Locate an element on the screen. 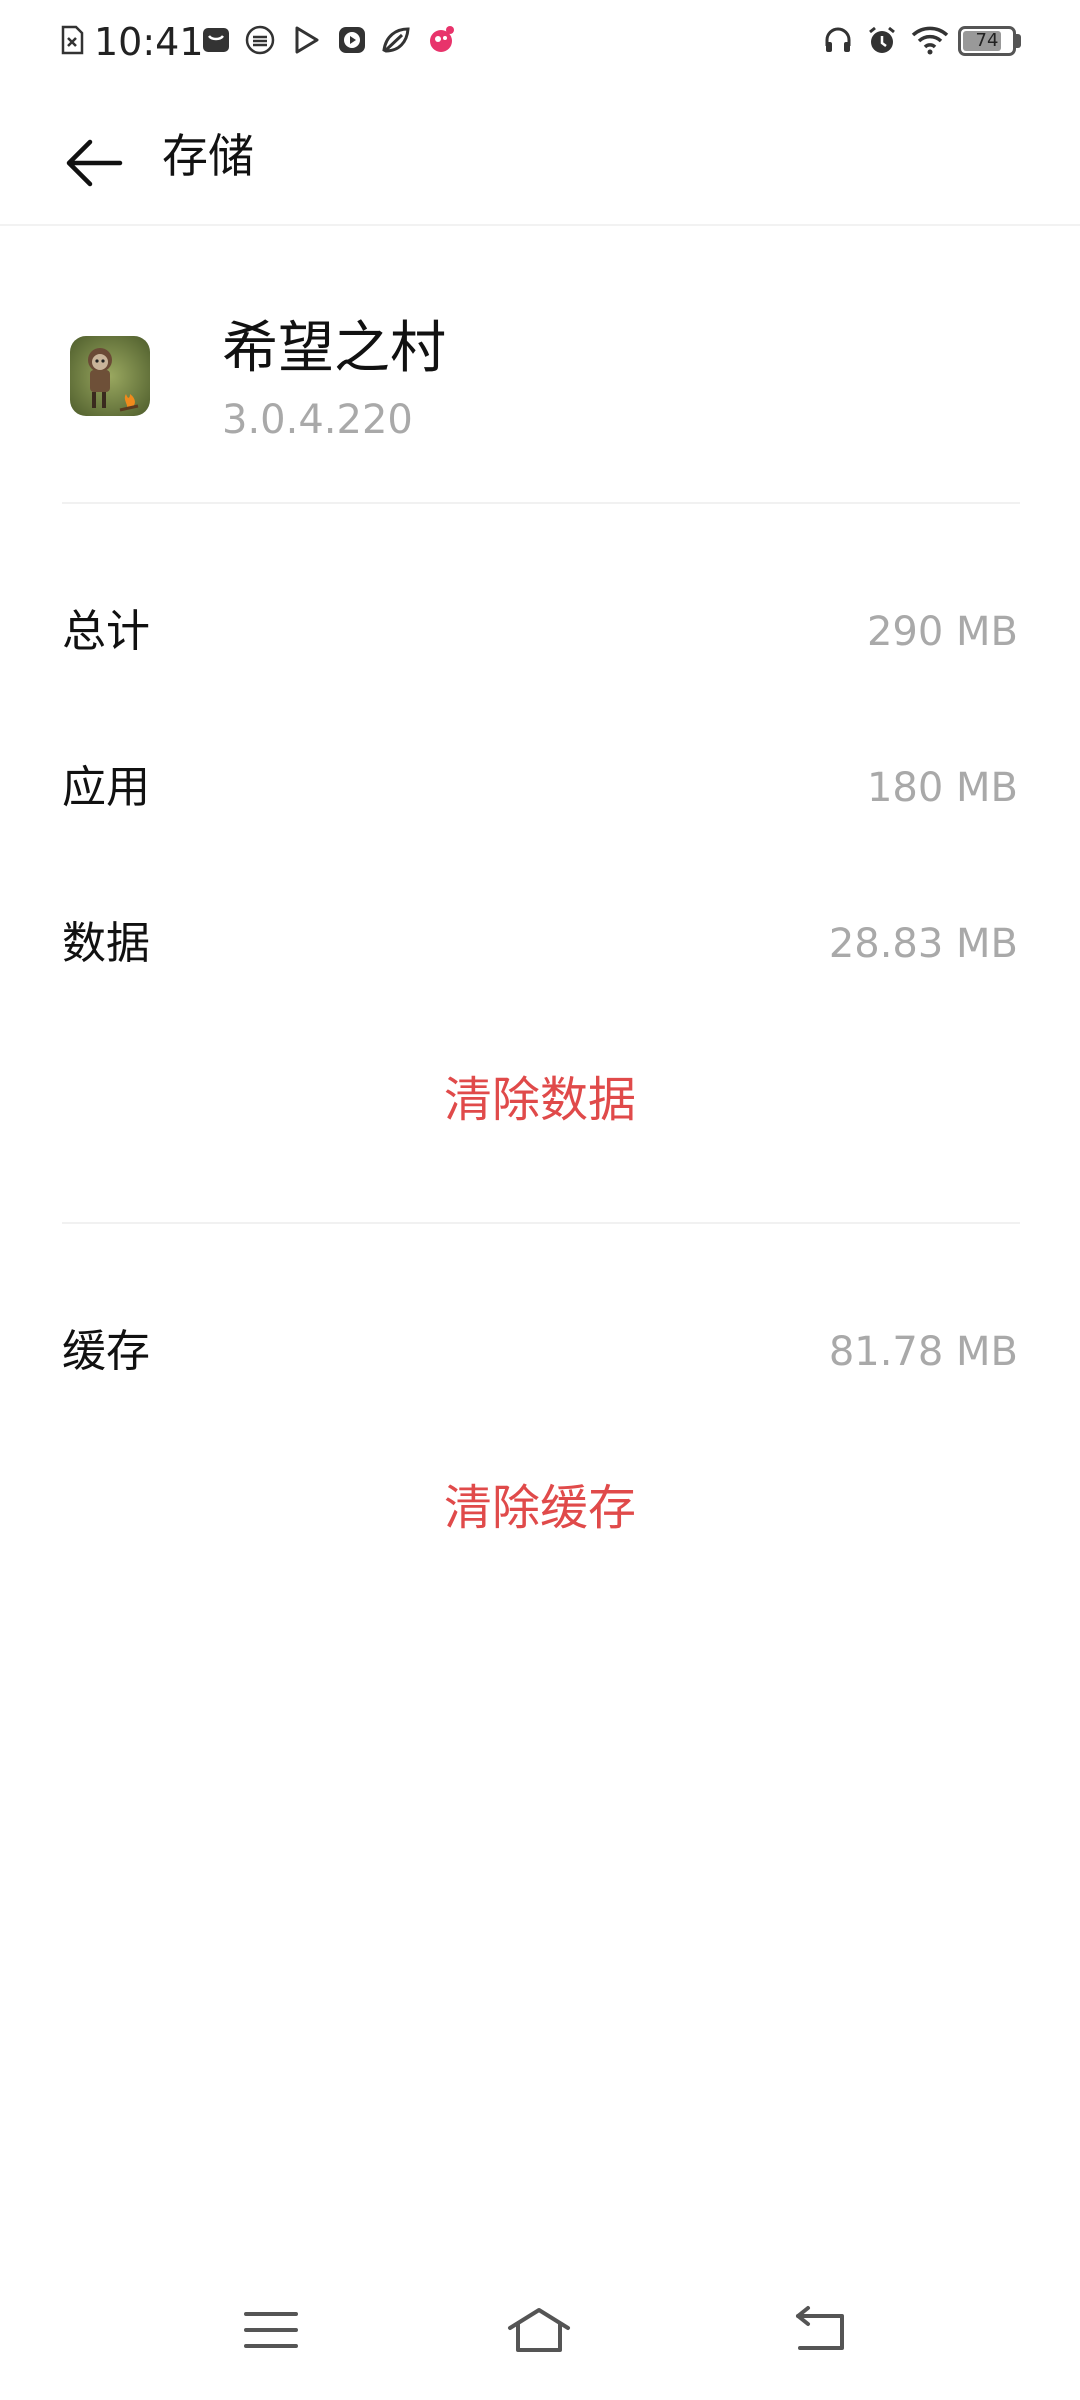 This screenshot has width=1080, height=2400. status-time: 10:41 is located at coordinates (149, 42).